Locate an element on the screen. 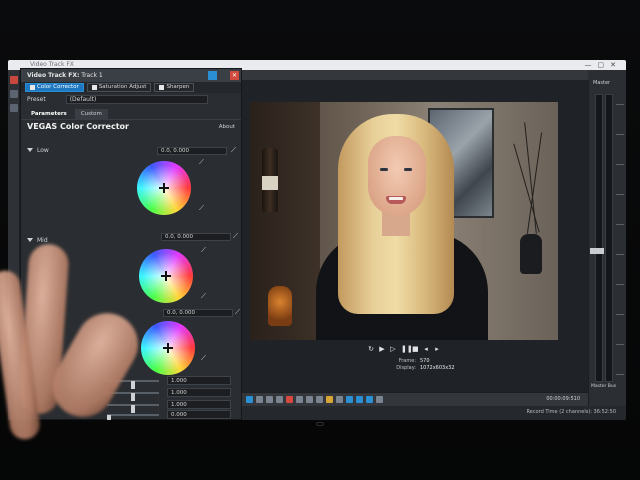 This screenshot has height=480, width=640. high-value-field: 0.0, 0.000 is located at coordinates (198, 313).